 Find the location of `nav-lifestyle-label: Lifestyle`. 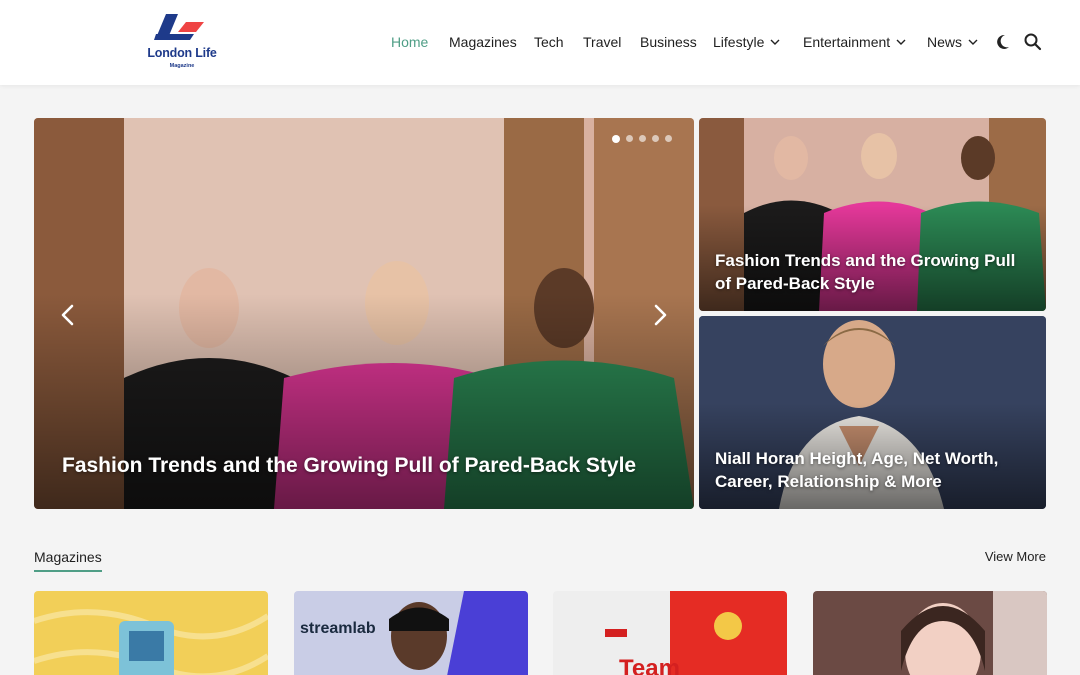

nav-lifestyle-label: Lifestyle is located at coordinates (739, 42).